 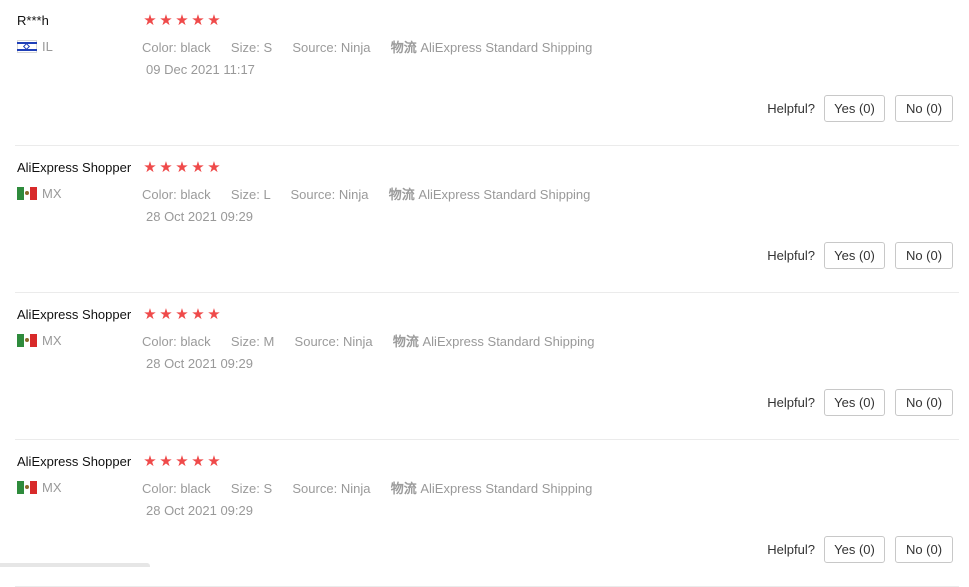 I want to click on size-value: L, so click(x=267, y=194).